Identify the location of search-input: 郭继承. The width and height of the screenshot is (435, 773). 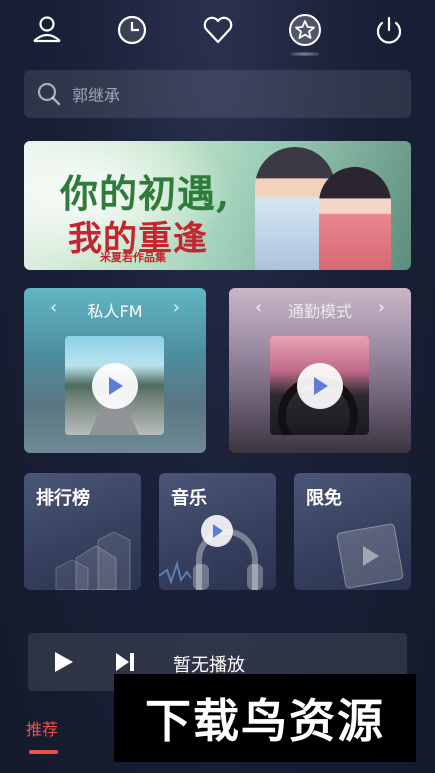
(96, 94).